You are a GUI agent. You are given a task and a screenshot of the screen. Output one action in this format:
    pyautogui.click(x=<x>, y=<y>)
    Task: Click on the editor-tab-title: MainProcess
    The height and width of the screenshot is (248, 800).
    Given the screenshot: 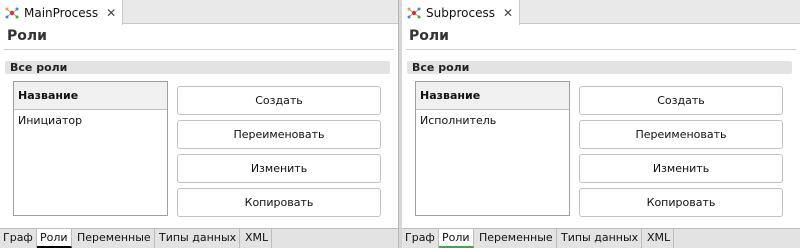 What is the action you would take?
    pyautogui.click(x=61, y=12)
    